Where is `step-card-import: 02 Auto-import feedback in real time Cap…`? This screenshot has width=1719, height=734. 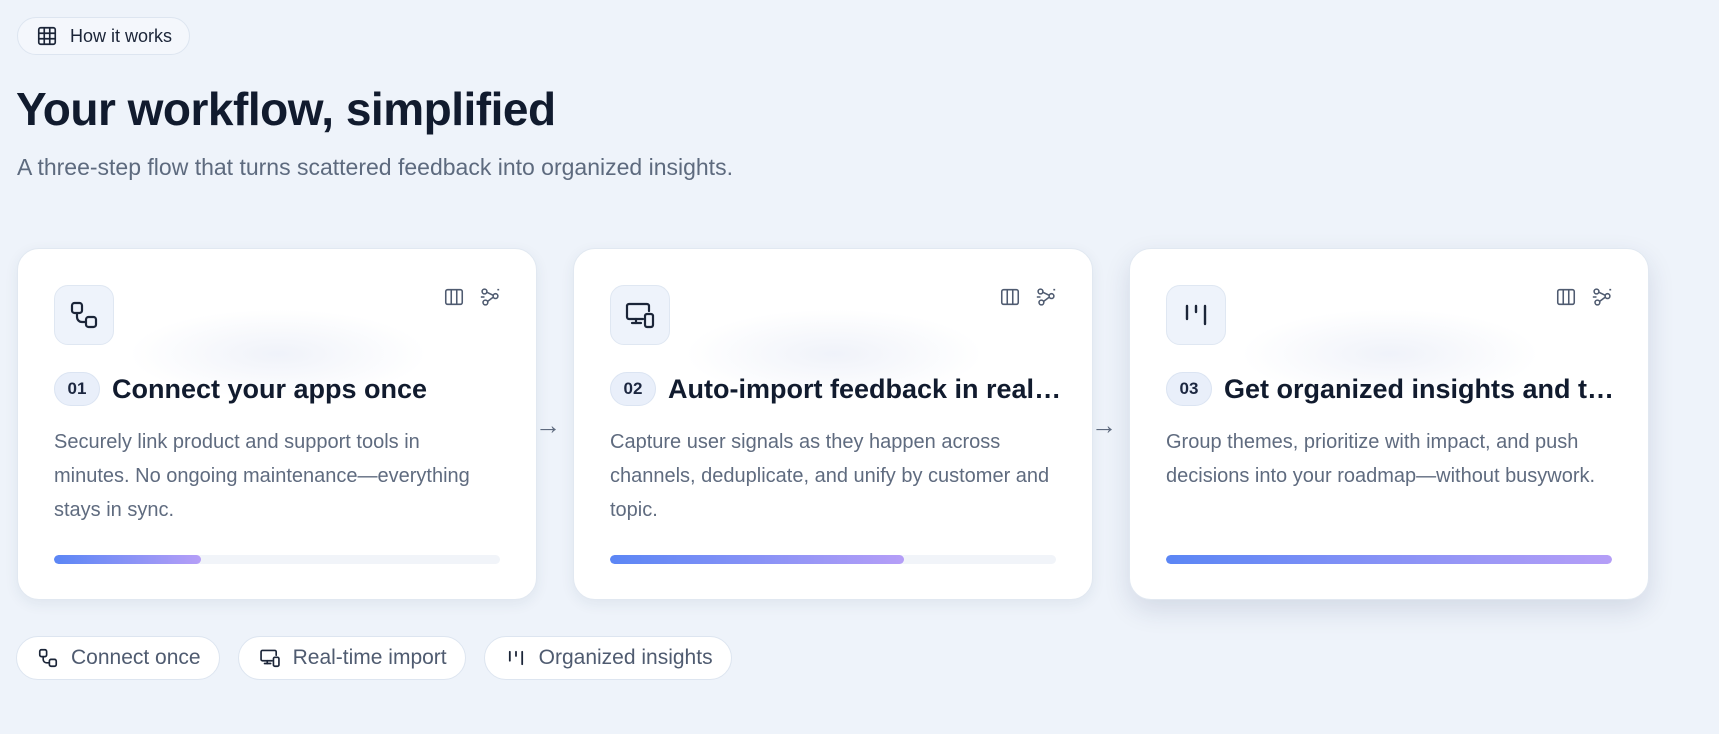
step-card-import: 02 Auto-import feedback in real time Cap… is located at coordinates (833, 424).